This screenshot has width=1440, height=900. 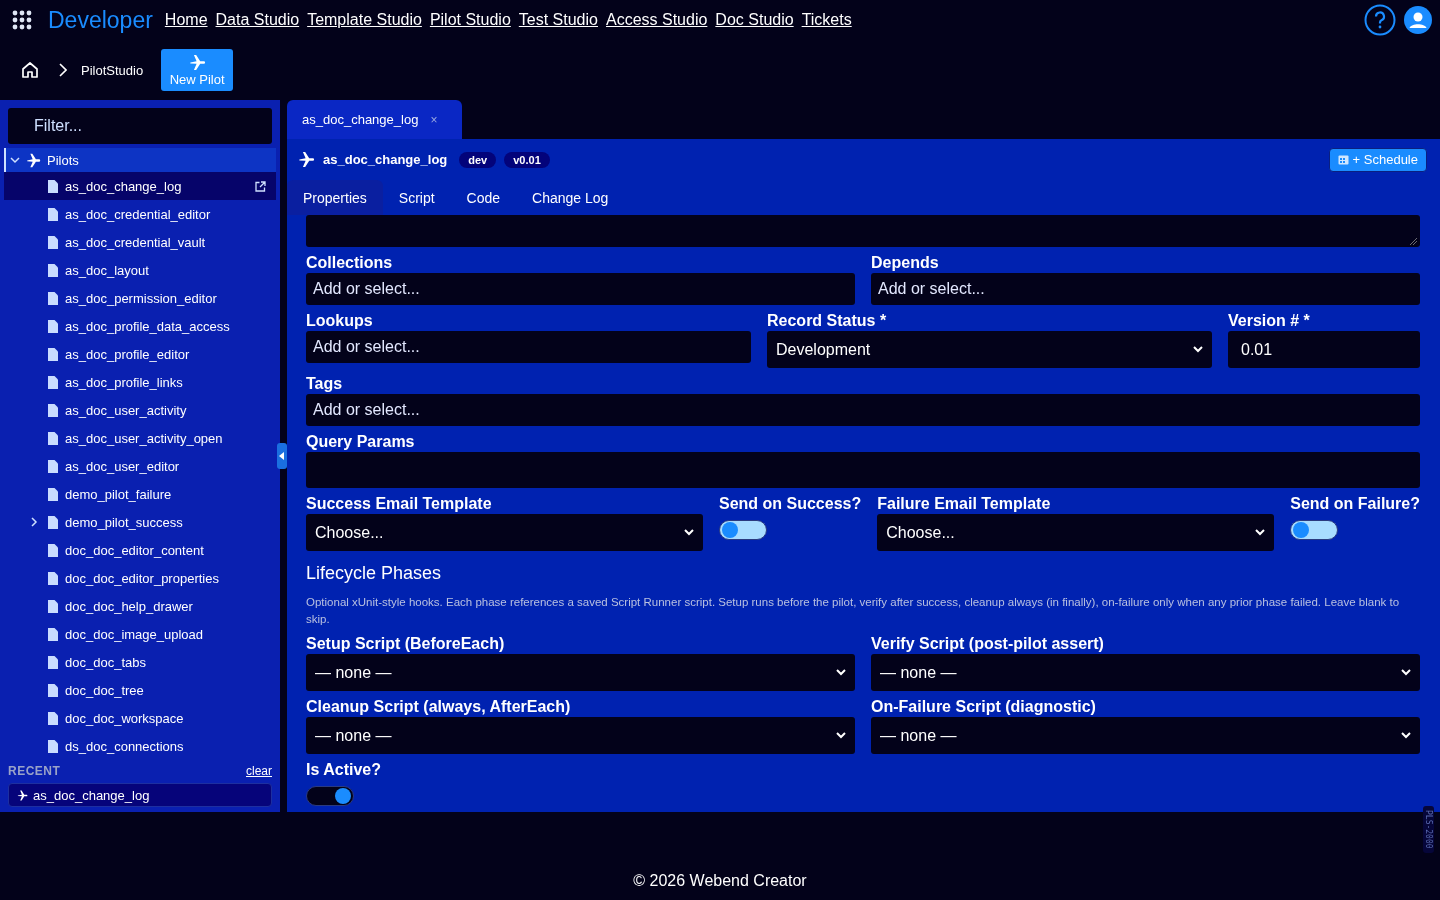 What do you see at coordinates (140, 662) in the screenshot?
I see `tree-item: doc_doc_tabs` at bounding box center [140, 662].